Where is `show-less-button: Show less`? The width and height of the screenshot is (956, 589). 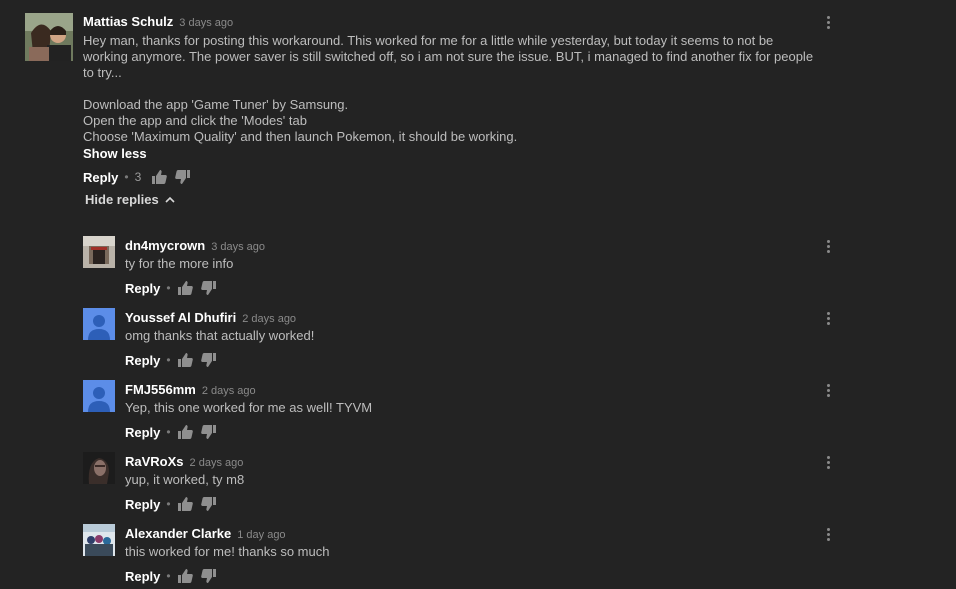
show-less-button: Show less is located at coordinates (115, 153).